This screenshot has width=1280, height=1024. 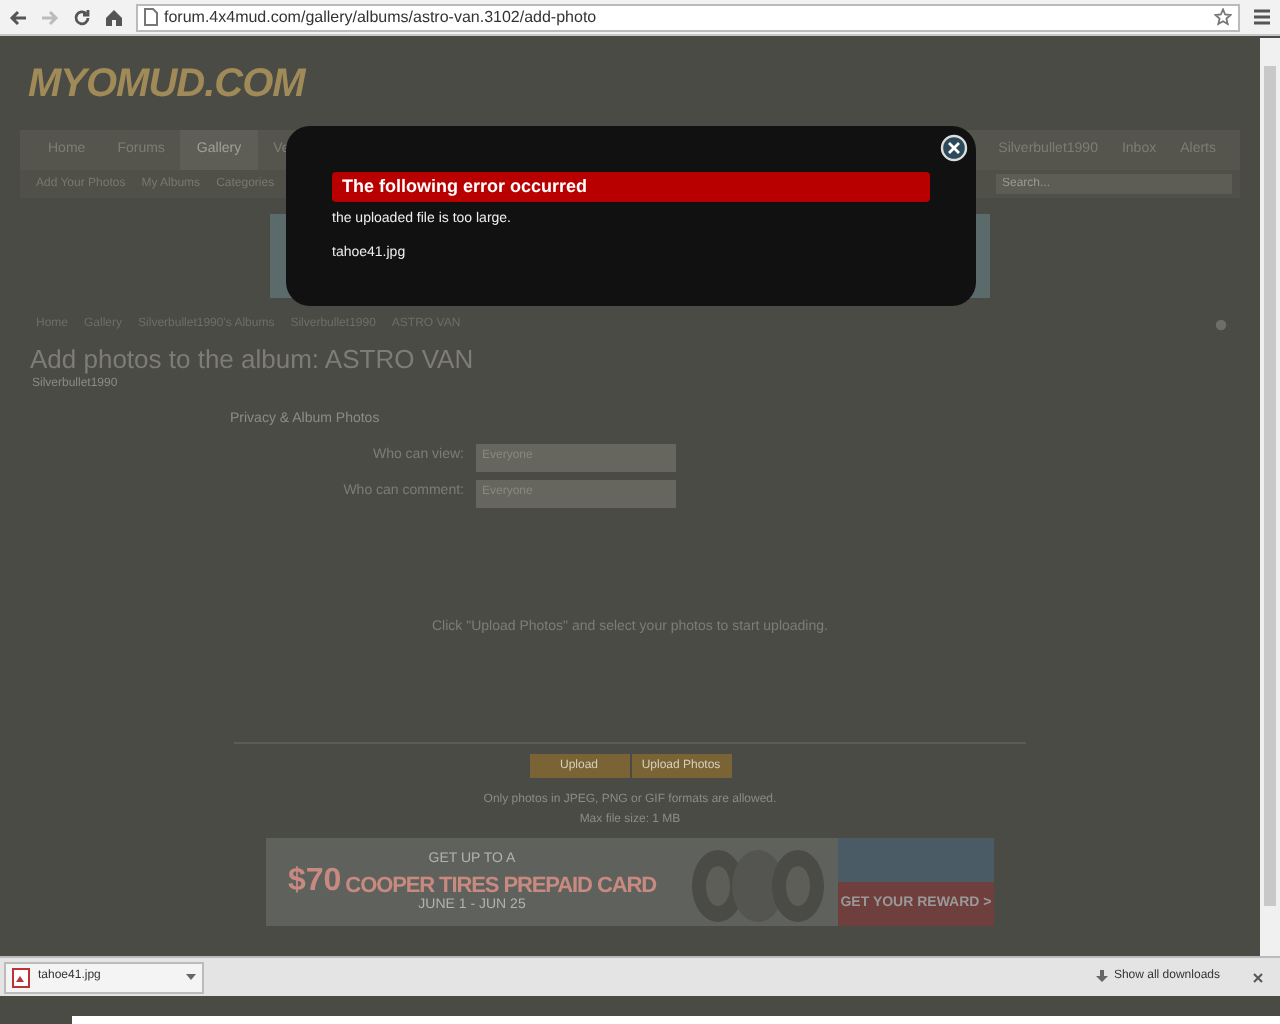 I want to click on menu-icon, so click(x=1262, y=17).